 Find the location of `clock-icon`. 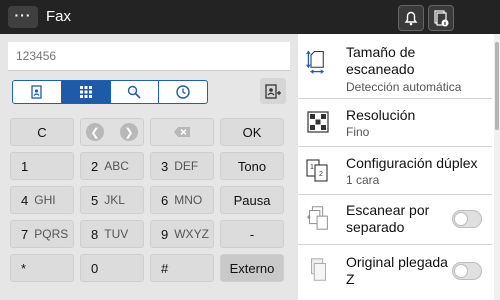

clock-icon is located at coordinates (183, 92).